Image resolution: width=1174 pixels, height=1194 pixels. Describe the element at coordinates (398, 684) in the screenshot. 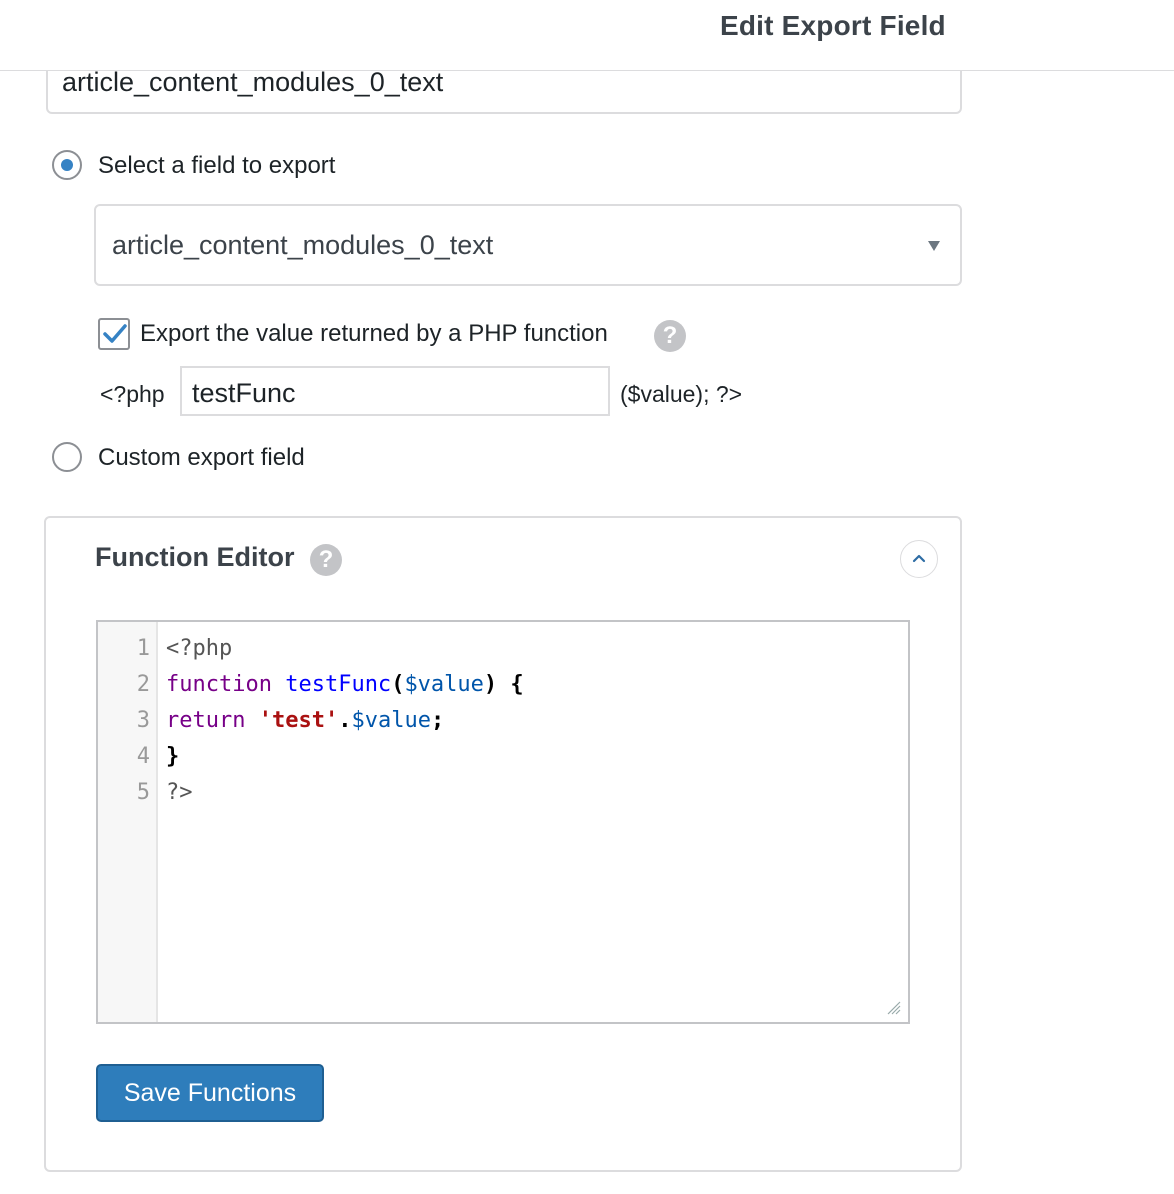

I see `paren-token: (` at that location.